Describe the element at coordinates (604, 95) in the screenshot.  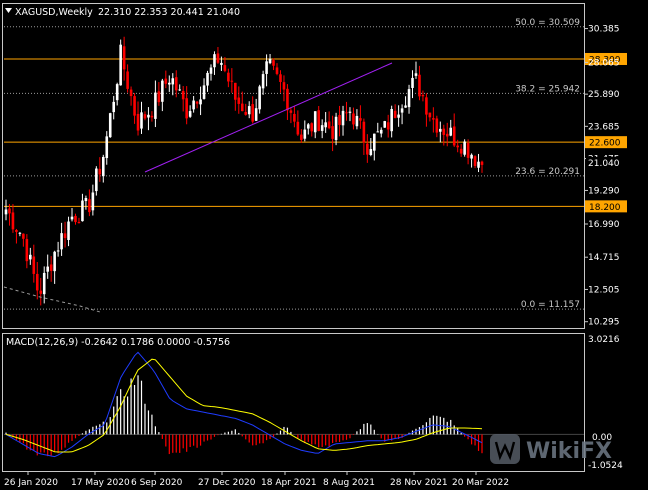
I see `price-tick-label: 25.890` at that location.